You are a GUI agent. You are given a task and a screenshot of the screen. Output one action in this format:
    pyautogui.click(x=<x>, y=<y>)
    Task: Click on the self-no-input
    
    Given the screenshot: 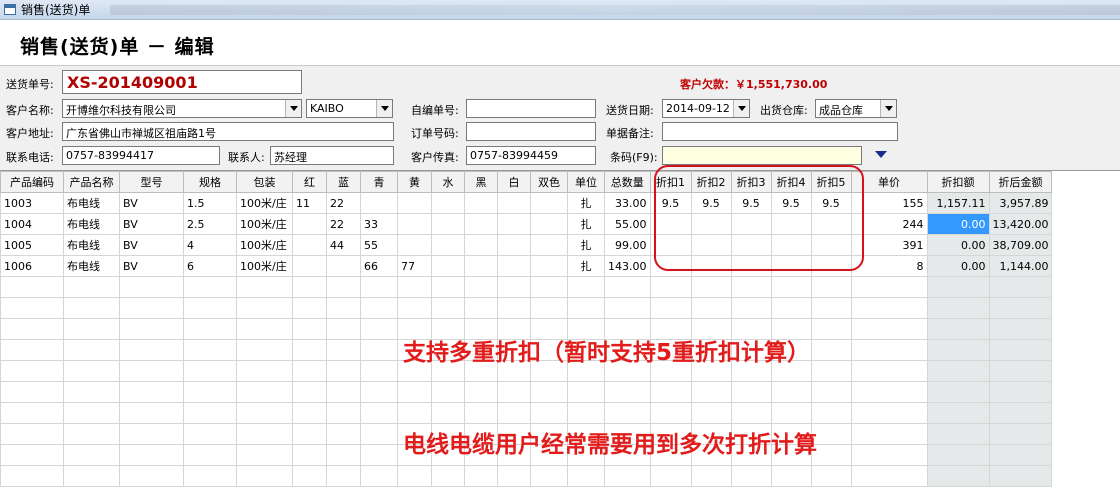 What is the action you would take?
    pyautogui.click(x=531, y=108)
    